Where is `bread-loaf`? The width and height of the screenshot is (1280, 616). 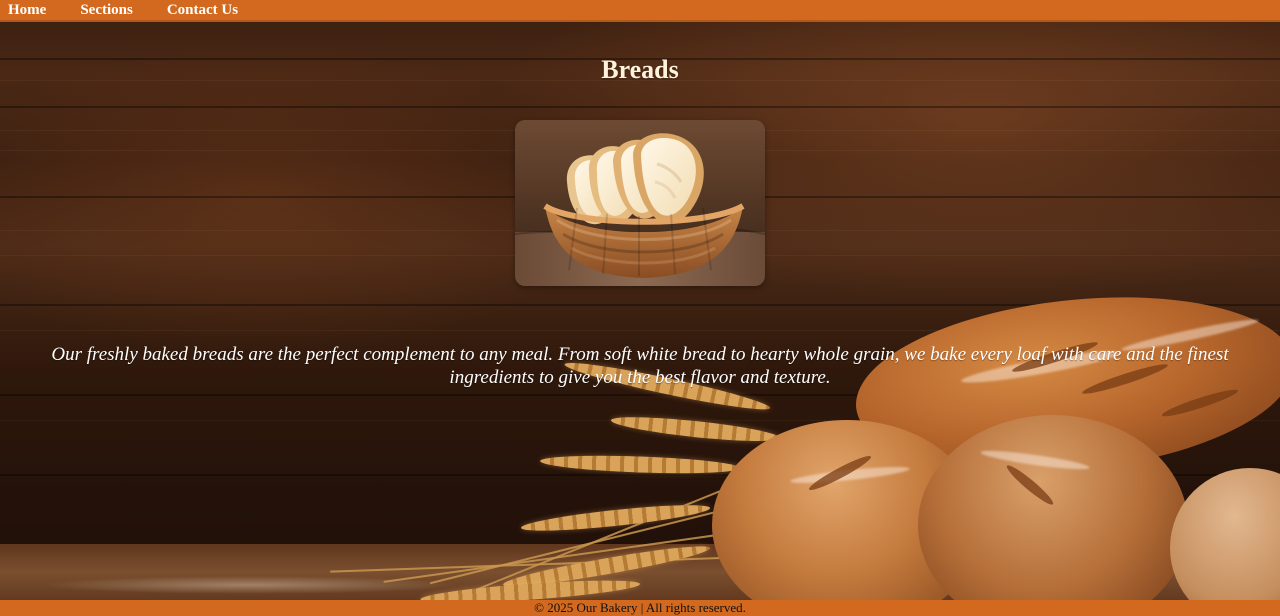
bread-loaf is located at coordinates (1225, 542).